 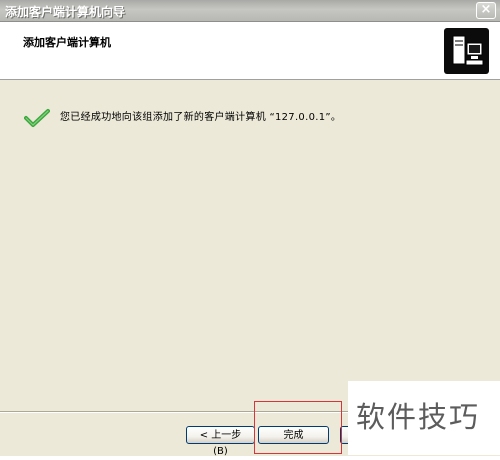 I want to click on success-message: 您已经成功地向该组添加了新的客户端计算机 “127.0.0.1”。, so click(x=201, y=117).